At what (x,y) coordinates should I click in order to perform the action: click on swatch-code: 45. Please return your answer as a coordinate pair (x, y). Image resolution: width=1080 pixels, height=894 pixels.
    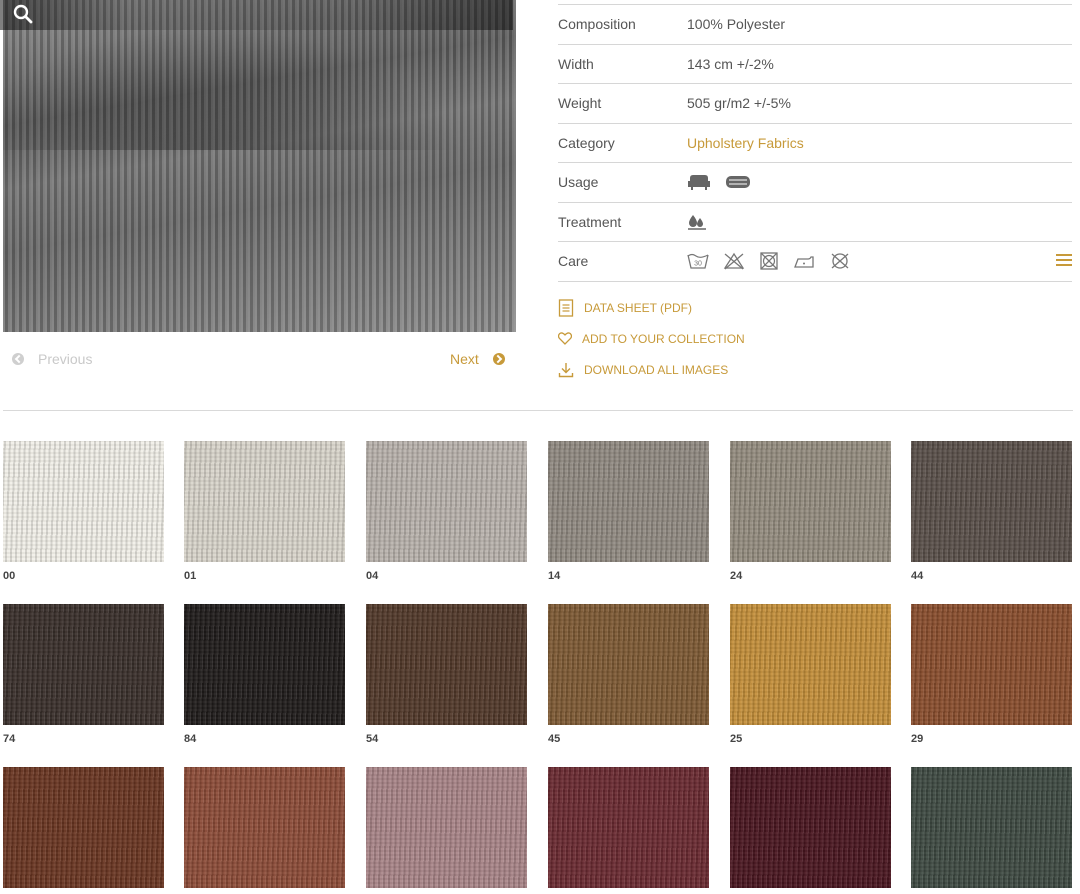
    Looking at the image, I should click on (554, 739).